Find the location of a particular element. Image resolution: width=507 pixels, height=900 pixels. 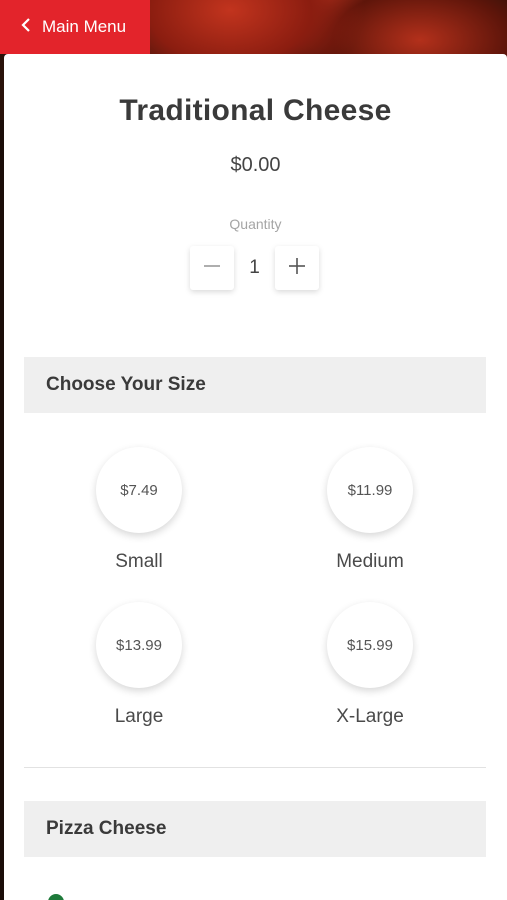

size-option-x-large: $15.99 X-Large is located at coordinates (370, 665).